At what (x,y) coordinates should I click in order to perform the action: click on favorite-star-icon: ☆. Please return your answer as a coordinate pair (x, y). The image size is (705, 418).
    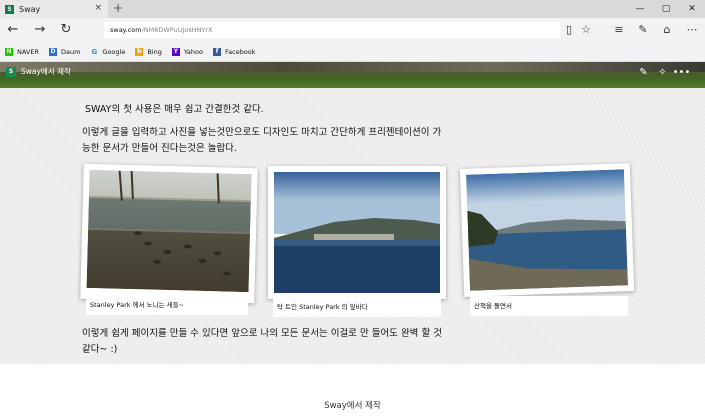
    Looking at the image, I should click on (586, 30).